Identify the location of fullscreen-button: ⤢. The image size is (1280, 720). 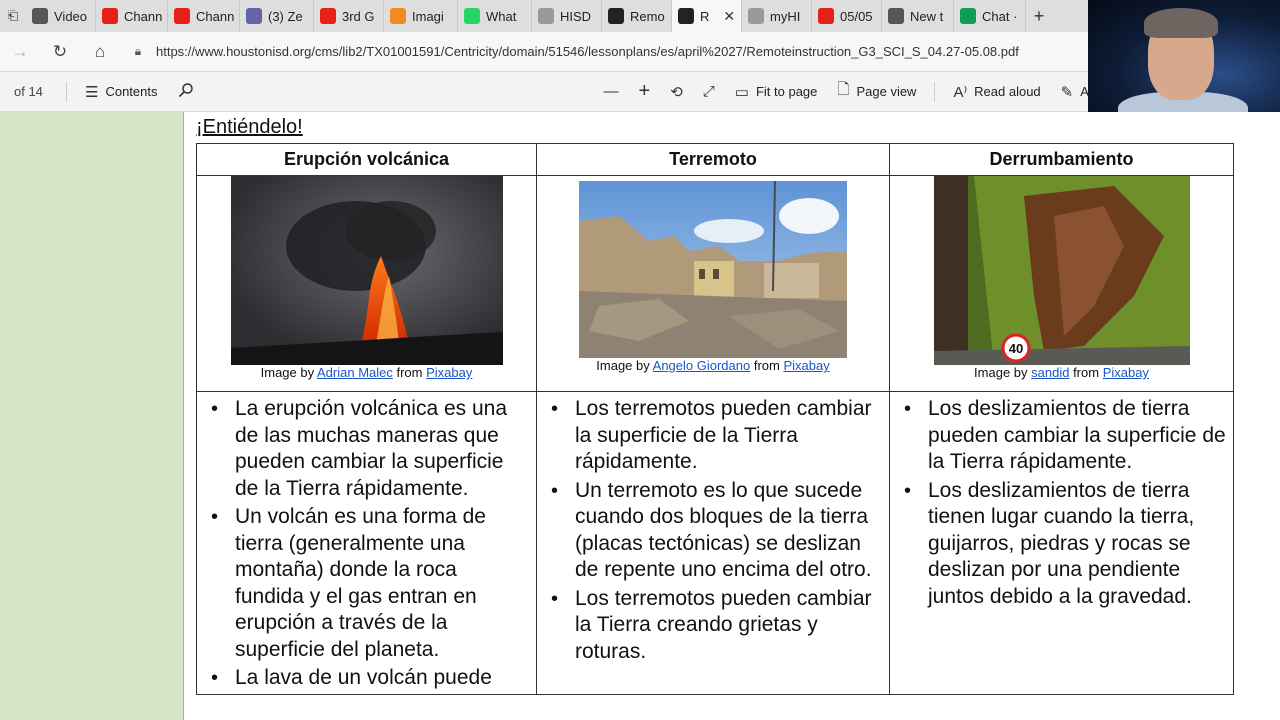
(709, 92).